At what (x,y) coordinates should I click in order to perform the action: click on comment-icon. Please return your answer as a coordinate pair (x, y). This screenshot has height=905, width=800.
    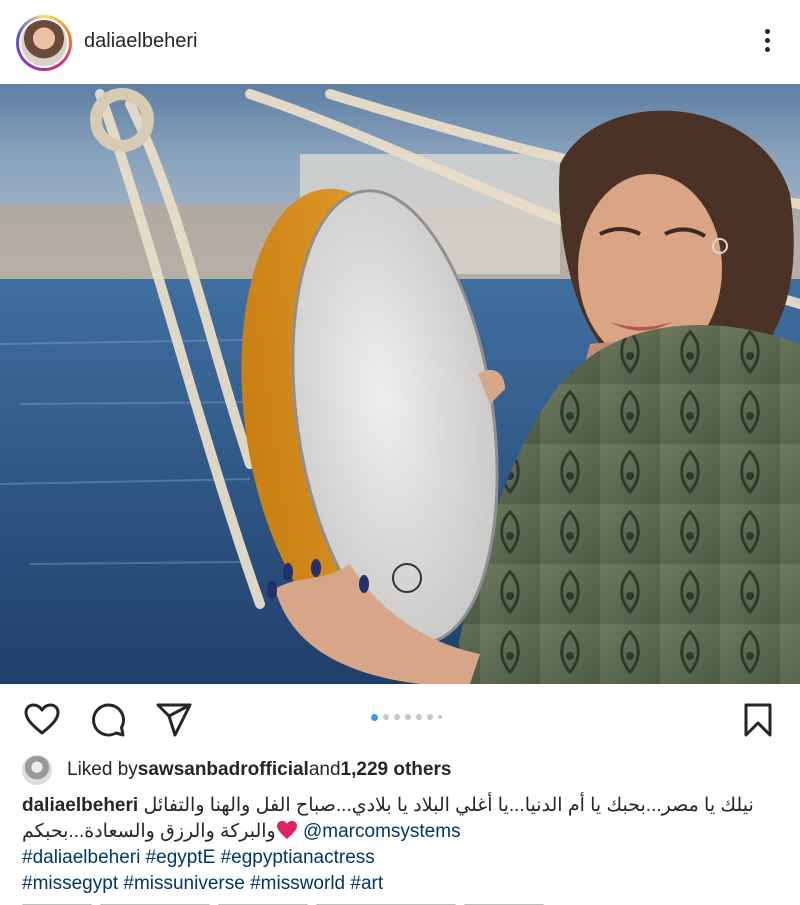
    Looking at the image, I should click on (108, 720).